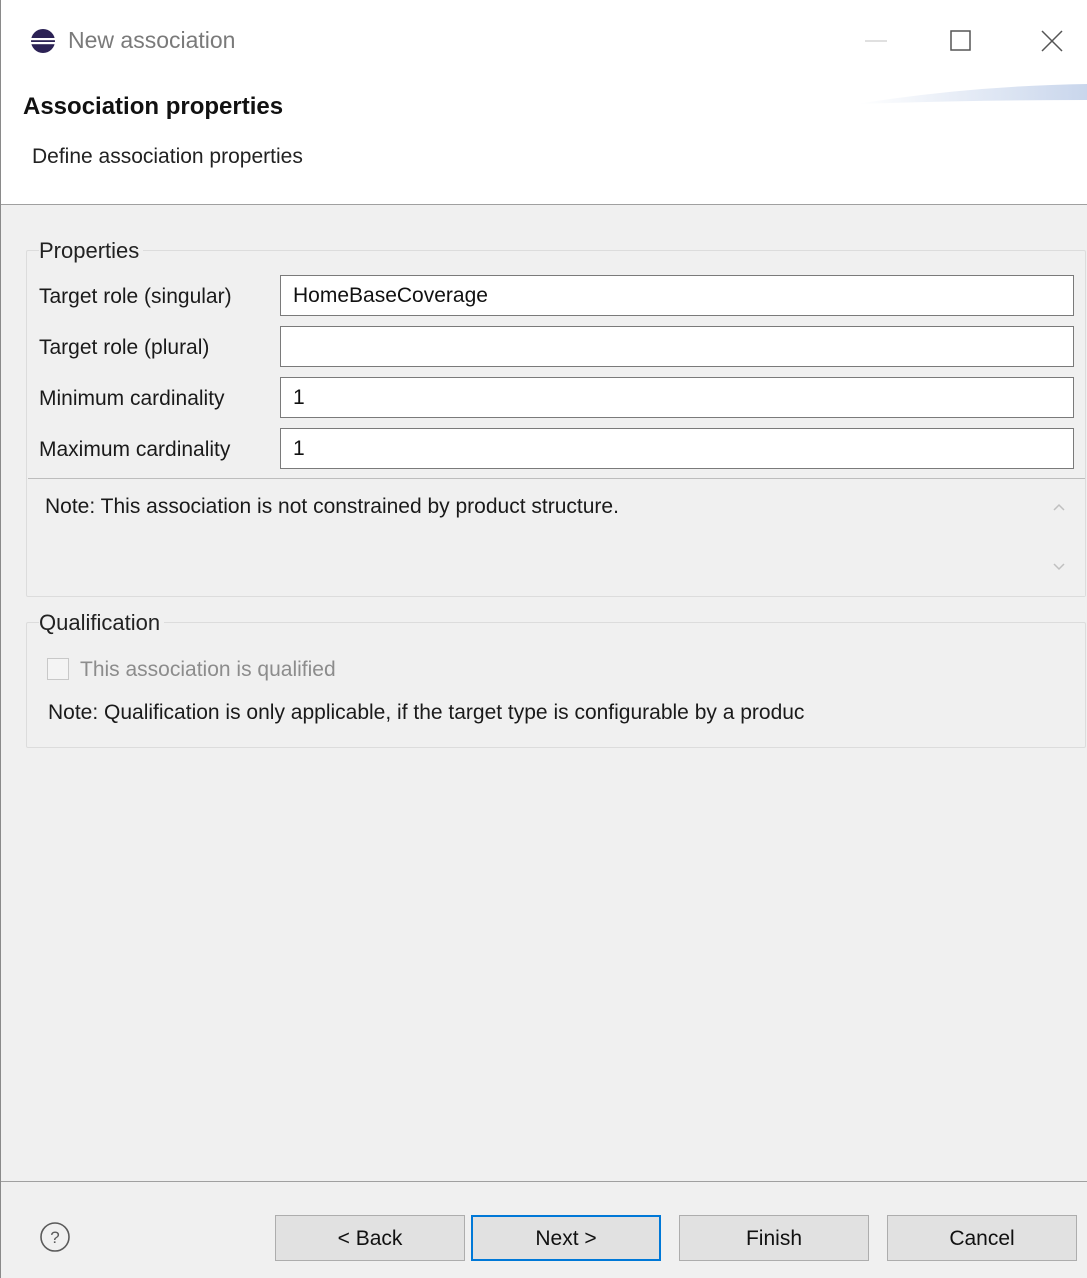  What do you see at coordinates (370, 1238) in the screenshot?
I see `back-button: < Back` at bounding box center [370, 1238].